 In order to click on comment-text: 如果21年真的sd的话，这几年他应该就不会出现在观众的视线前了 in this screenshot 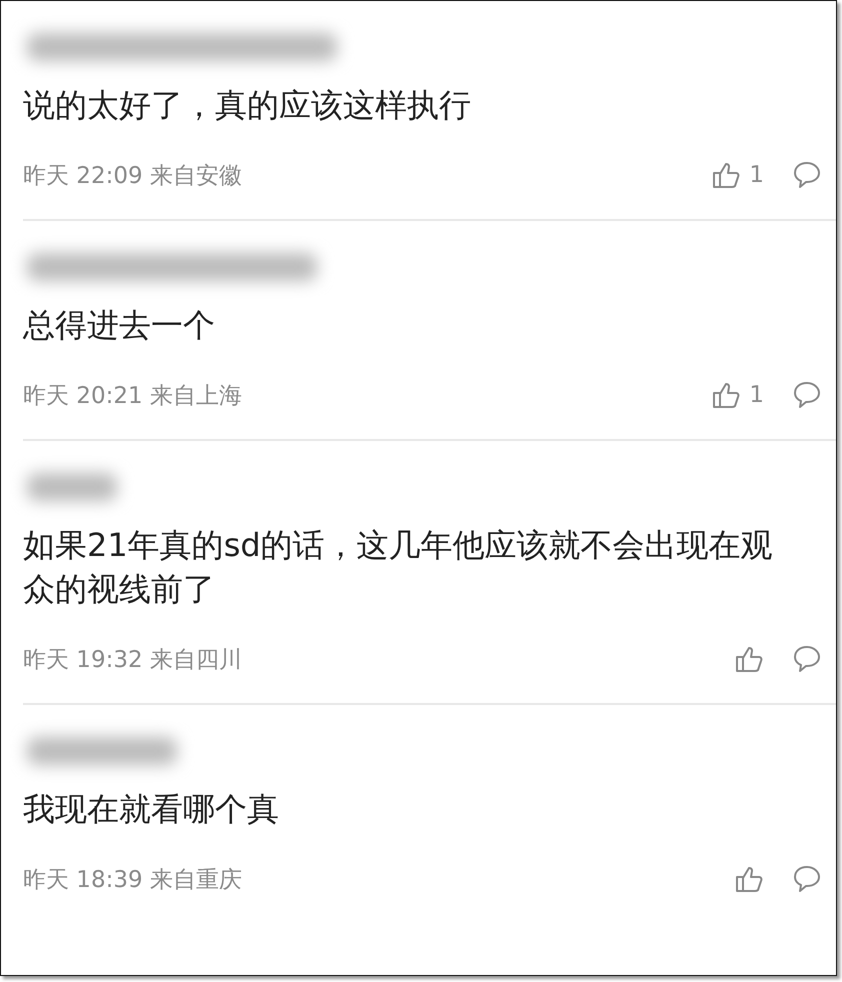, I will do `click(398, 567)`.